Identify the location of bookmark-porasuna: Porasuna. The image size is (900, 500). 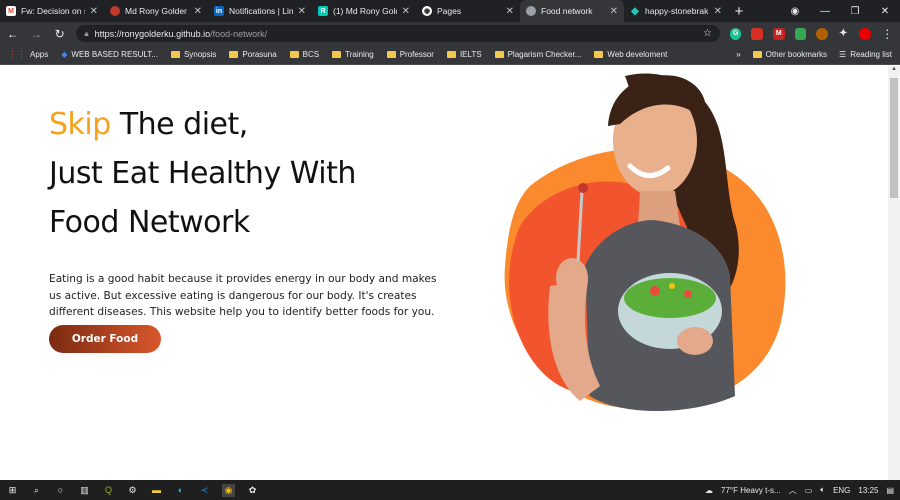
(253, 54).